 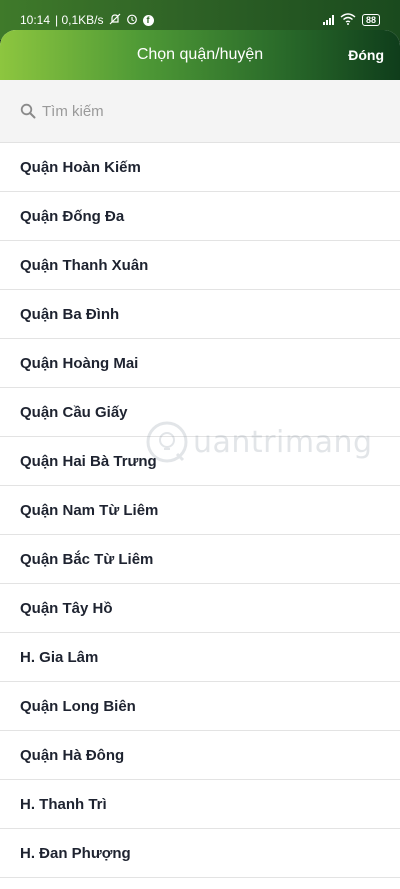 What do you see at coordinates (200, 755) in the screenshot?
I see `district-item: Quận Hà Đông` at bounding box center [200, 755].